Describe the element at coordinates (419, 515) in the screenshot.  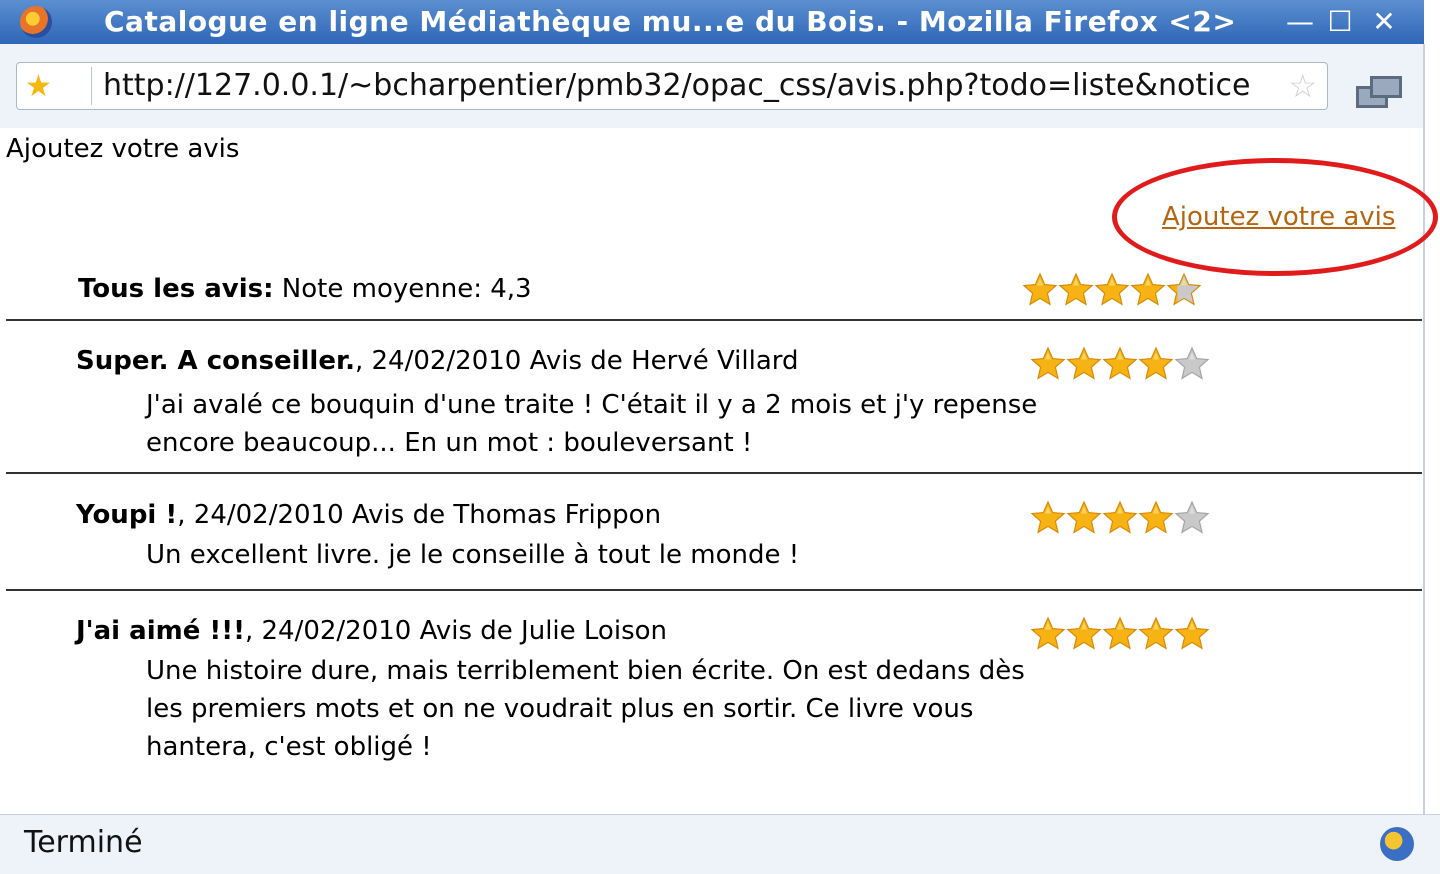
I see `review-meta: , 24/02/2010 Avis de Thomas Frippon` at that location.